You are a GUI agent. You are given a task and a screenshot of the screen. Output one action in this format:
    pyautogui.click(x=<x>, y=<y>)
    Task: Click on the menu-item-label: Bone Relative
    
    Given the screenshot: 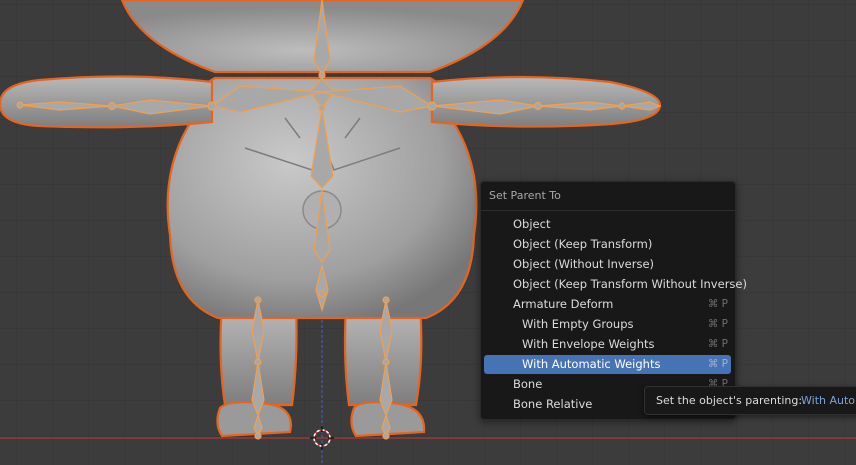 What is the action you would take?
    pyautogui.click(x=553, y=404)
    